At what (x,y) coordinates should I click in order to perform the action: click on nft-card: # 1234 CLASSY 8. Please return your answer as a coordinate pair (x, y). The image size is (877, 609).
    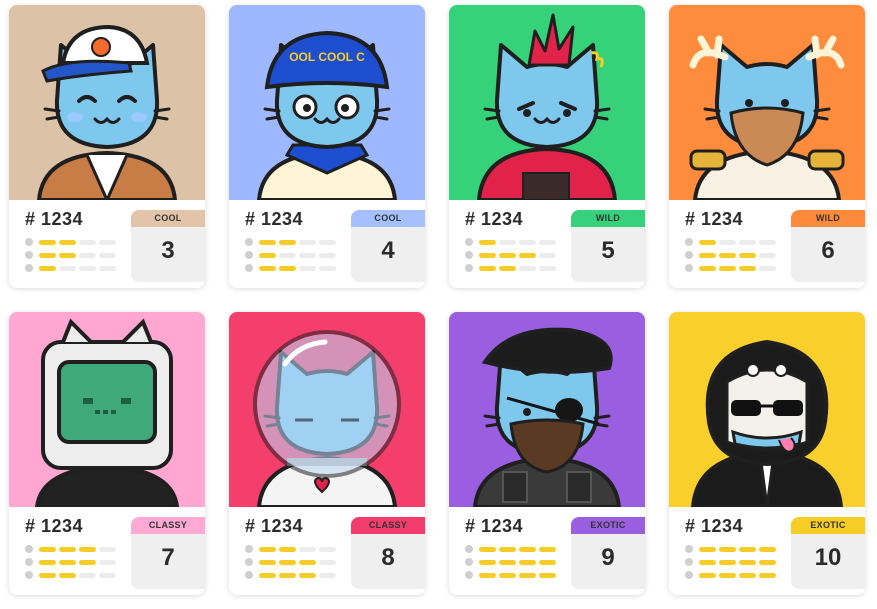
    Looking at the image, I should click on (327, 453).